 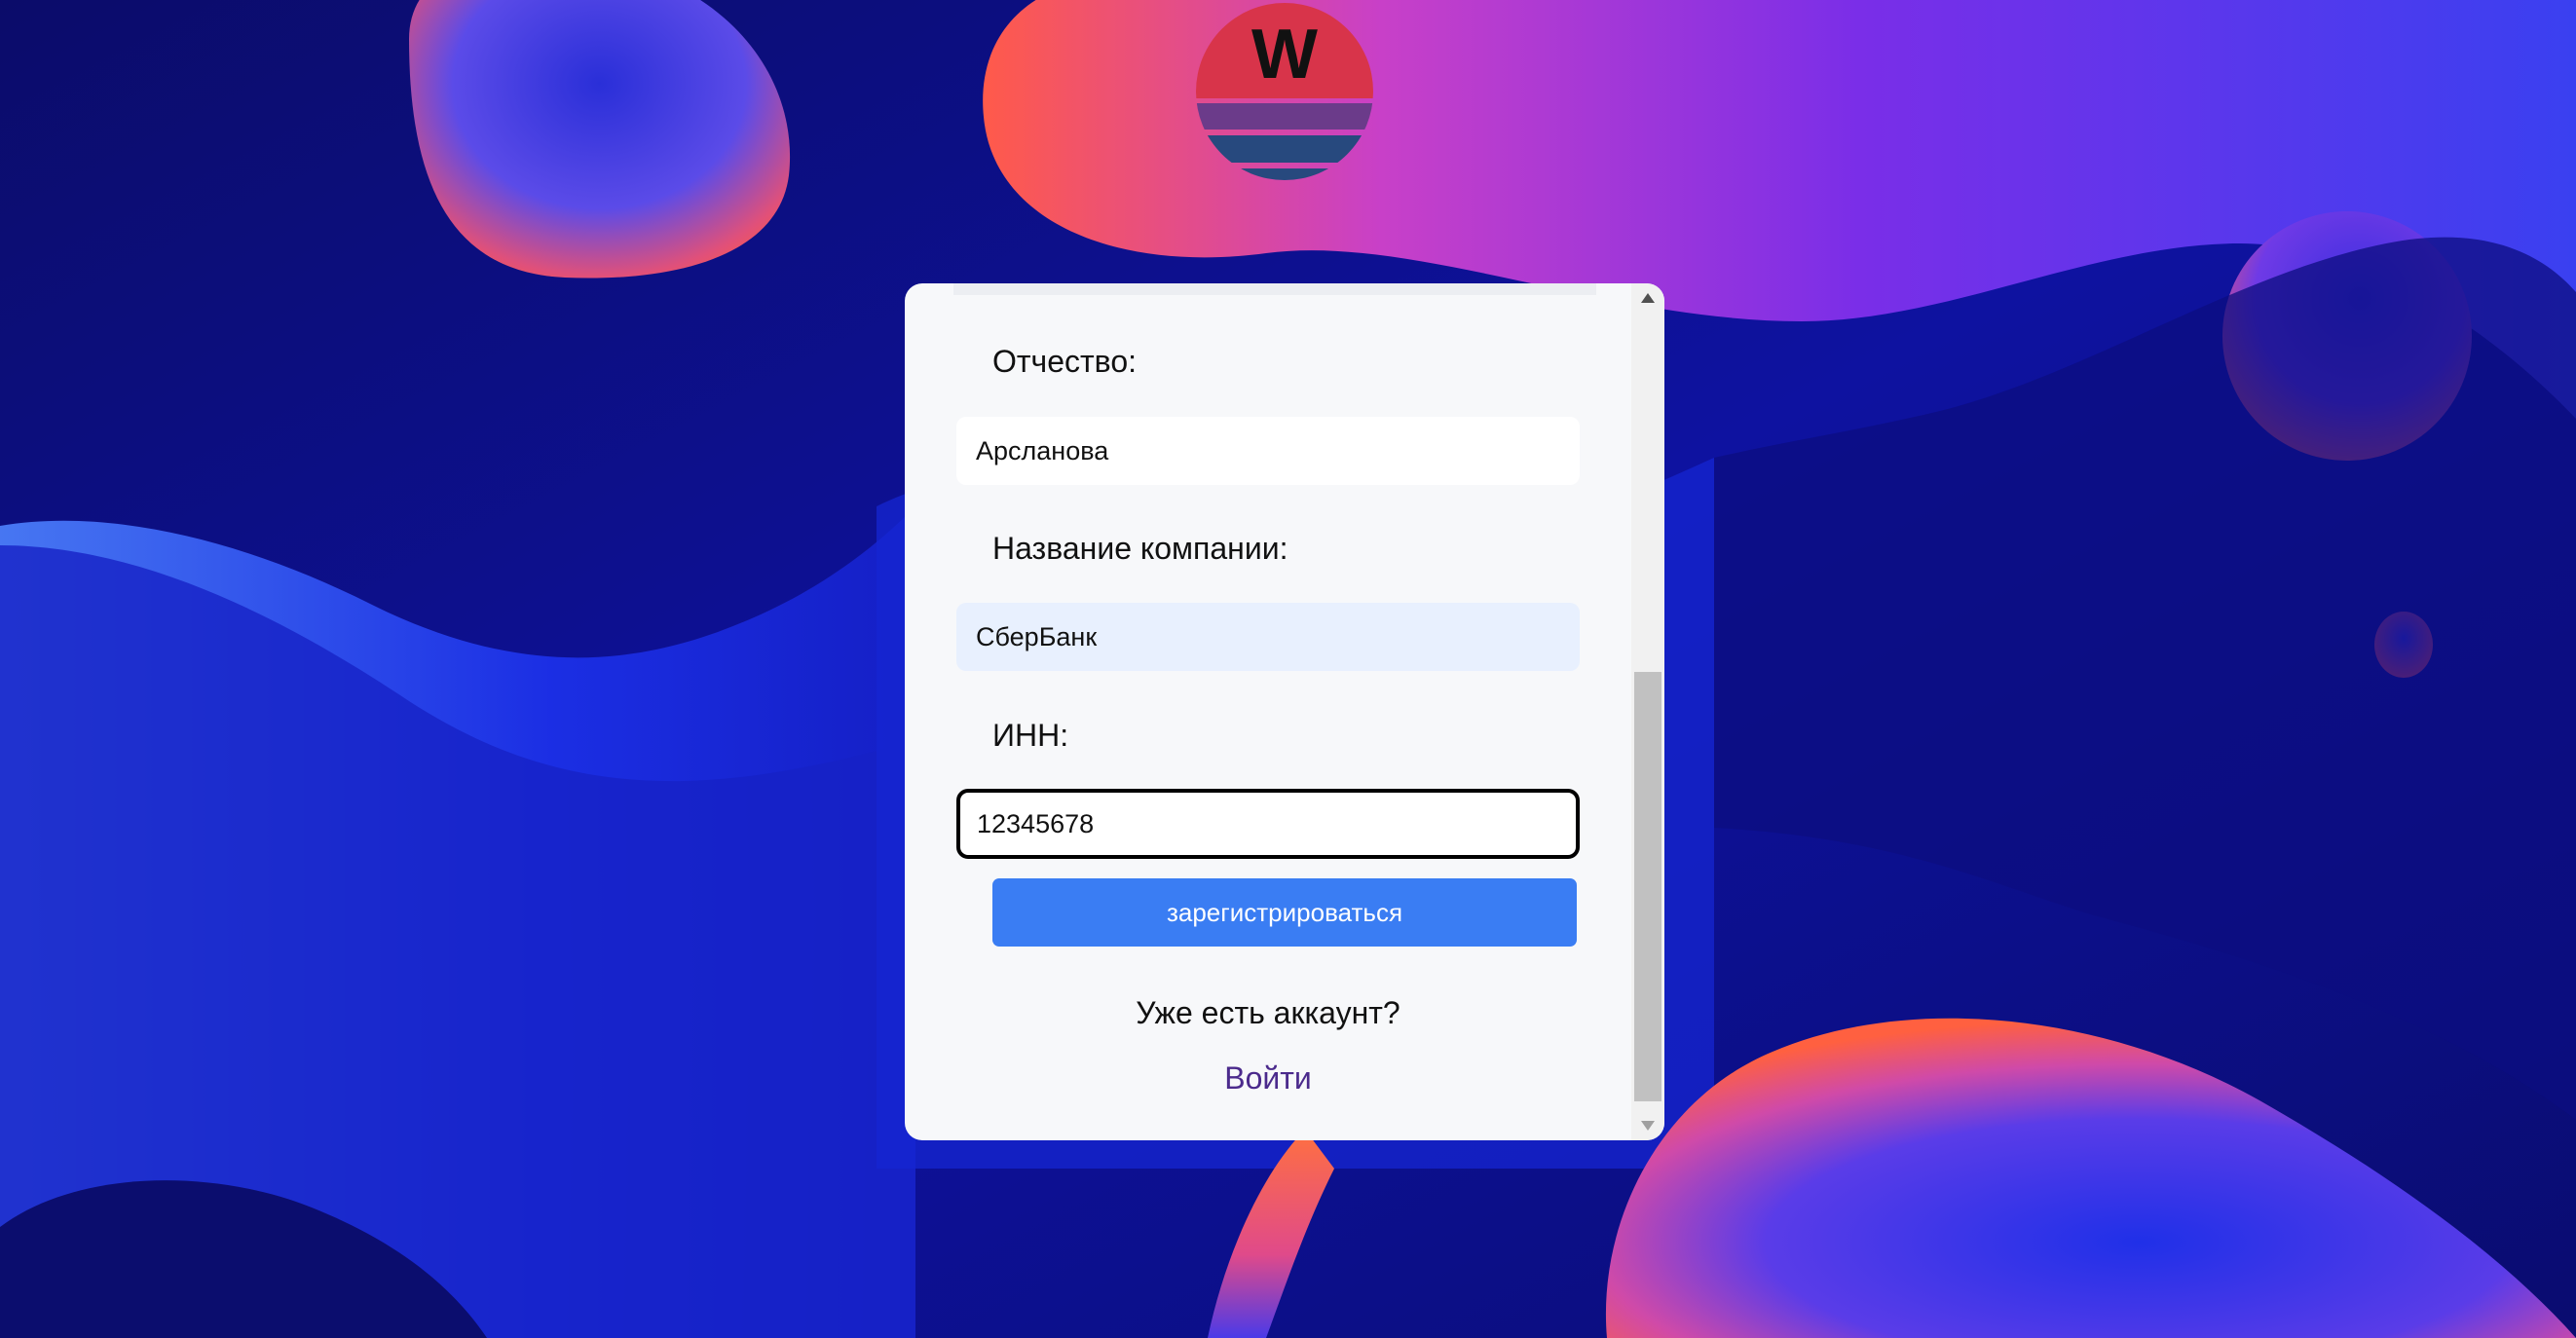 What do you see at coordinates (1284, 55) in the screenshot?
I see `logo-letter: W` at bounding box center [1284, 55].